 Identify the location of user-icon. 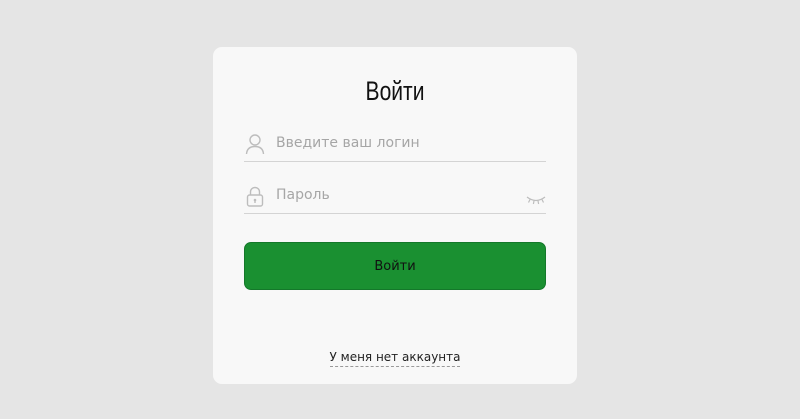
(255, 144).